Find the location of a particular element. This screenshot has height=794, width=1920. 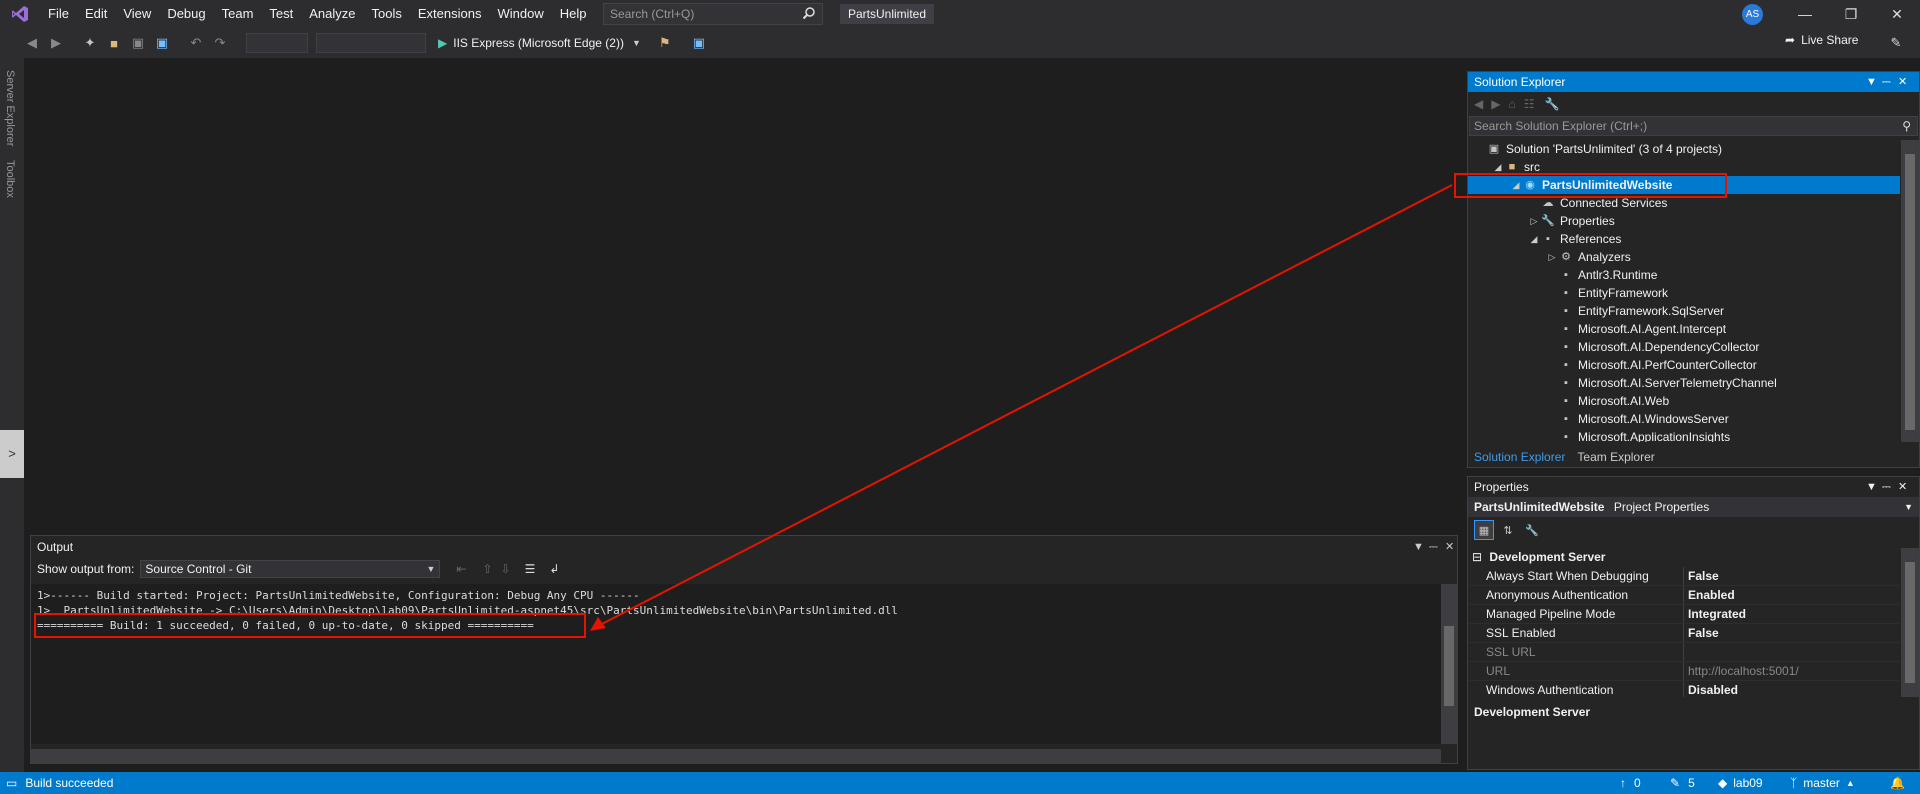

browser-link-icon: ⚑ is located at coordinates (665, 43).